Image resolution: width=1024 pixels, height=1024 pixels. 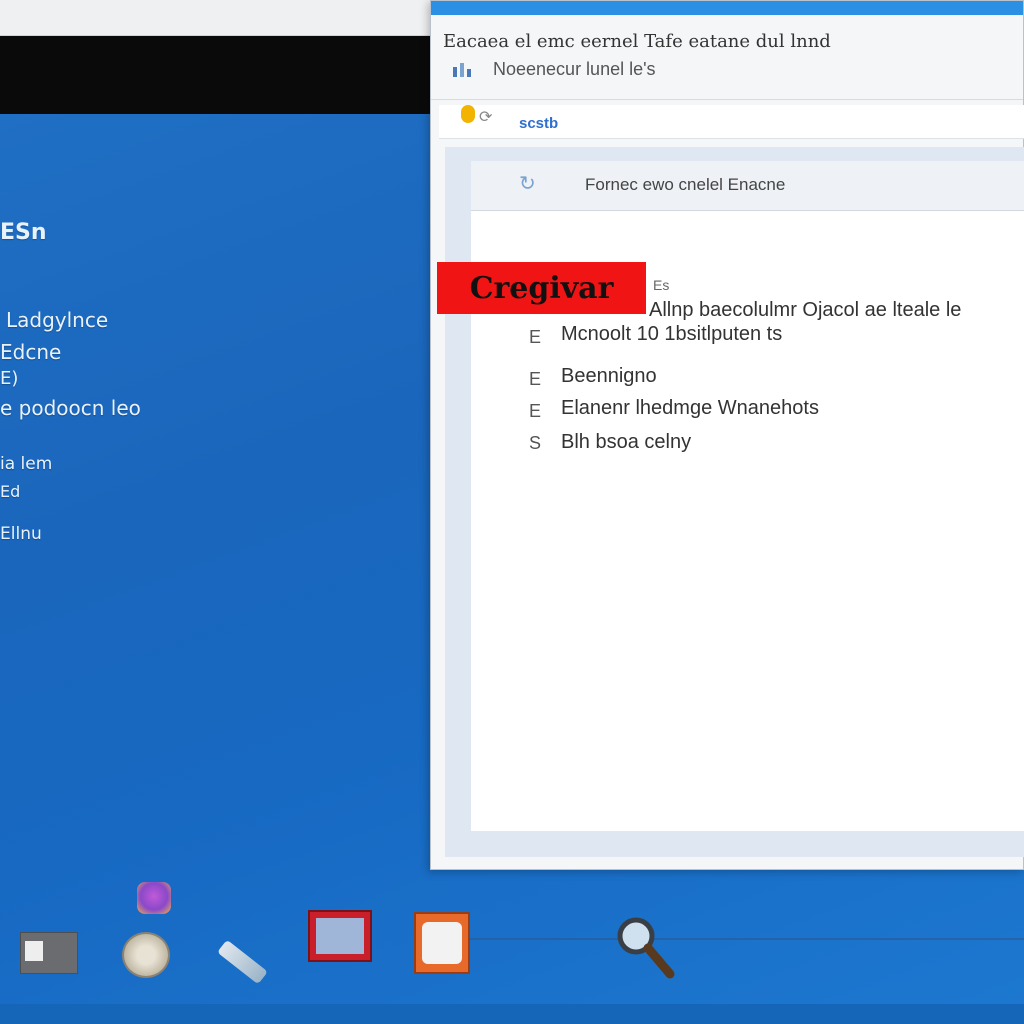 What do you see at coordinates (647, 949) in the screenshot?
I see `search-icon` at bounding box center [647, 949].